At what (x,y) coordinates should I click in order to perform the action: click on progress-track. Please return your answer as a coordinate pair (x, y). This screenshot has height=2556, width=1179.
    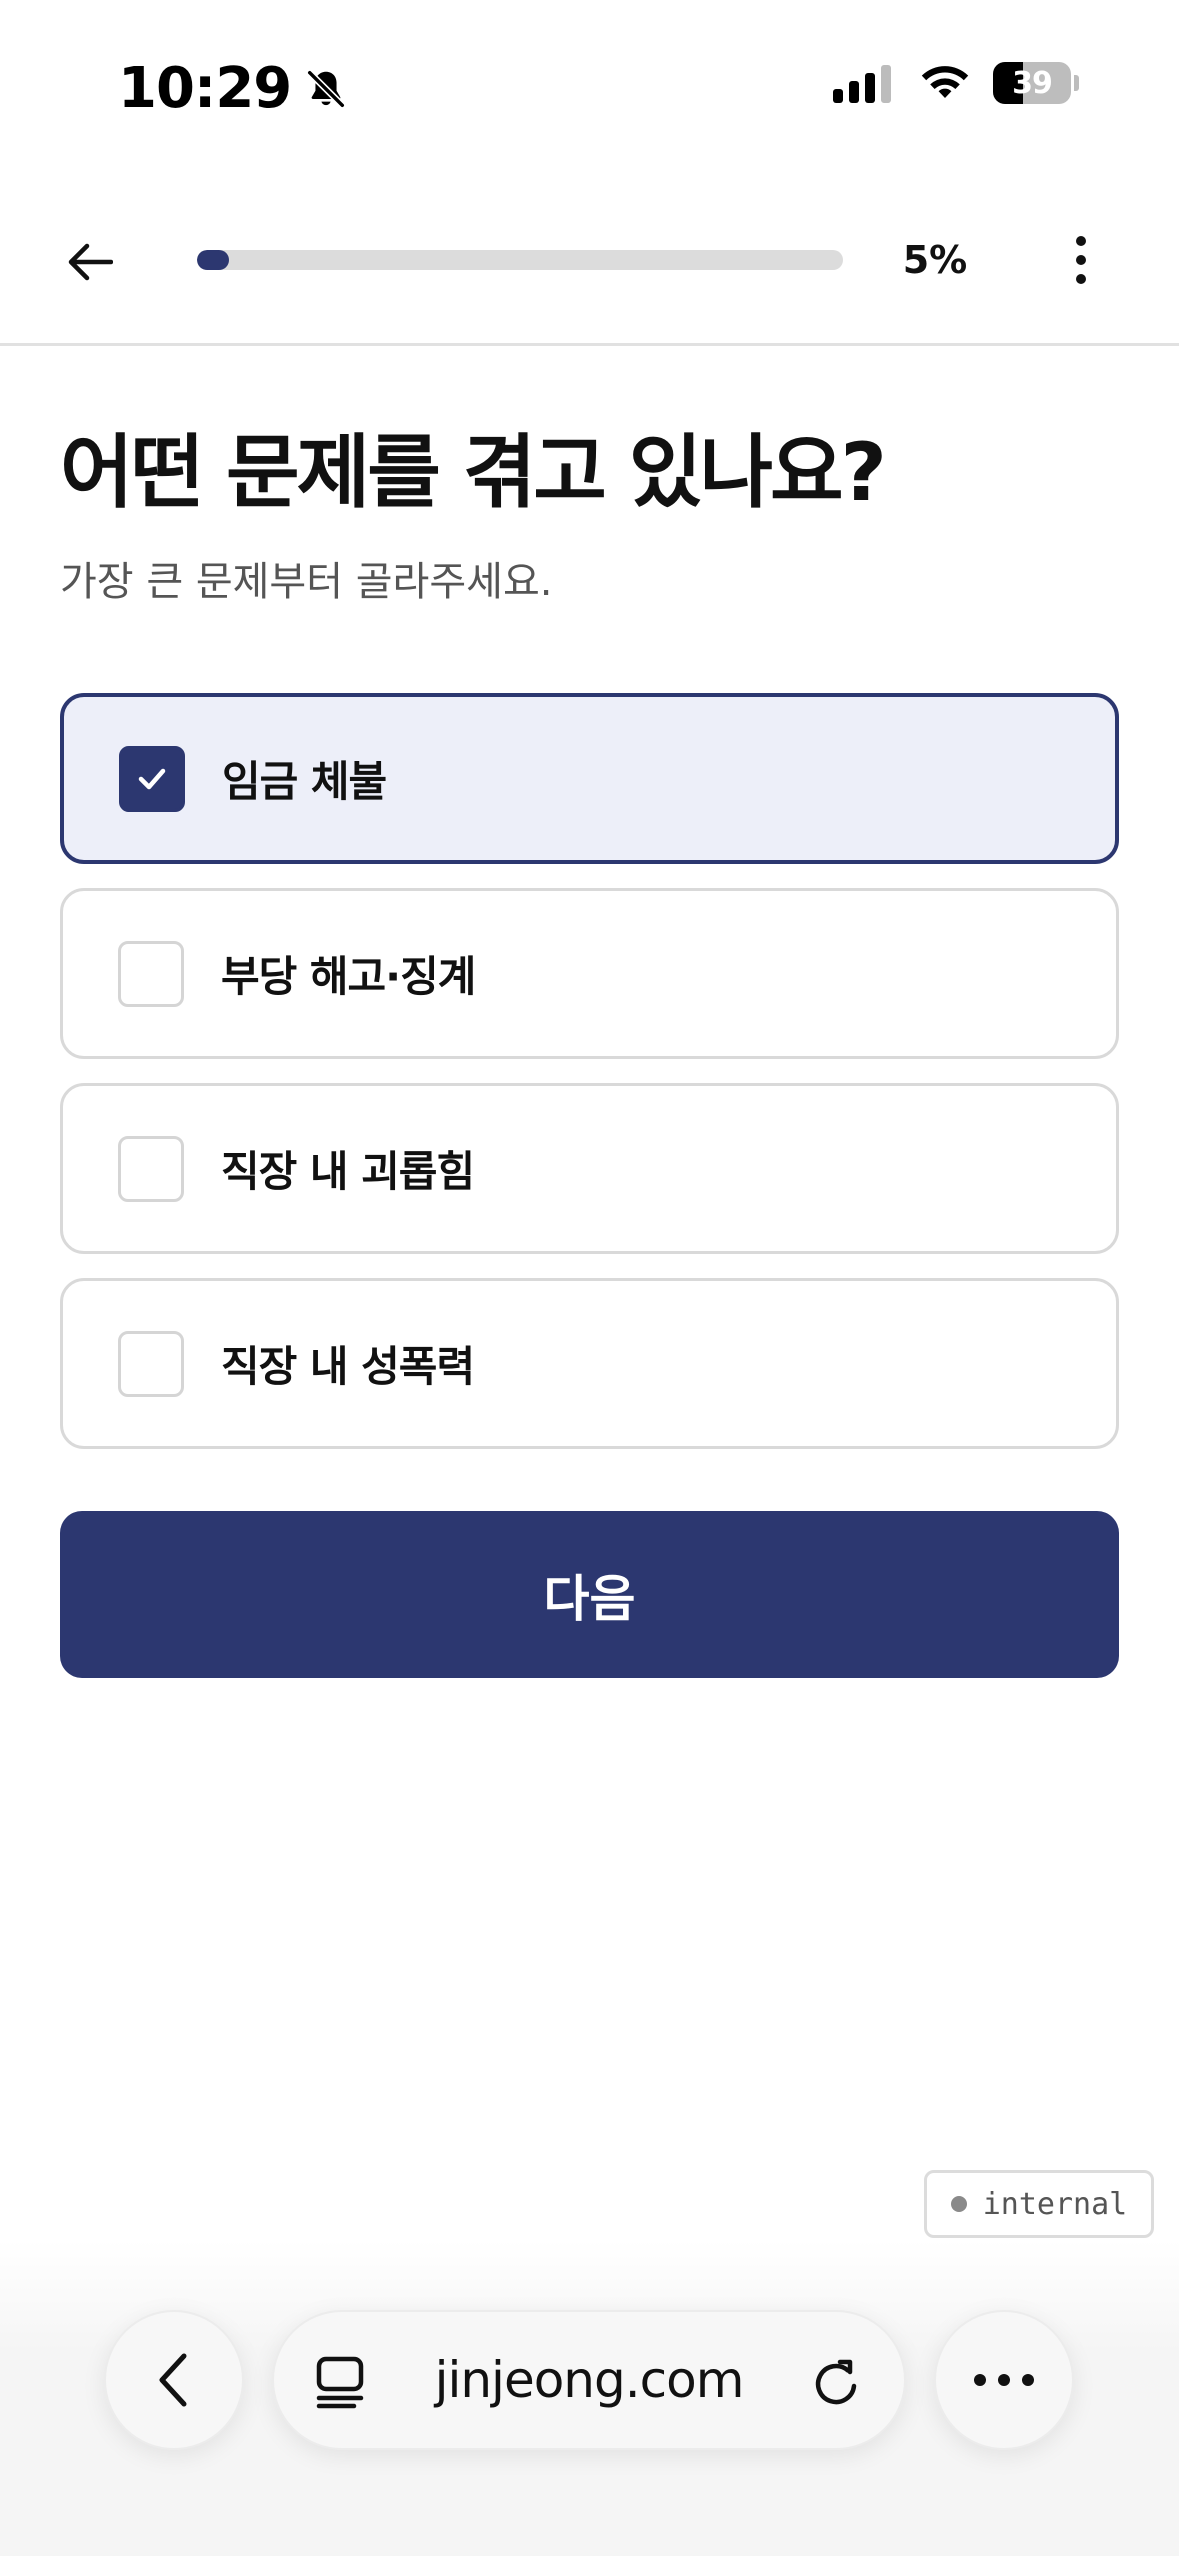
    Looking at the image, I should click on (520, 260).